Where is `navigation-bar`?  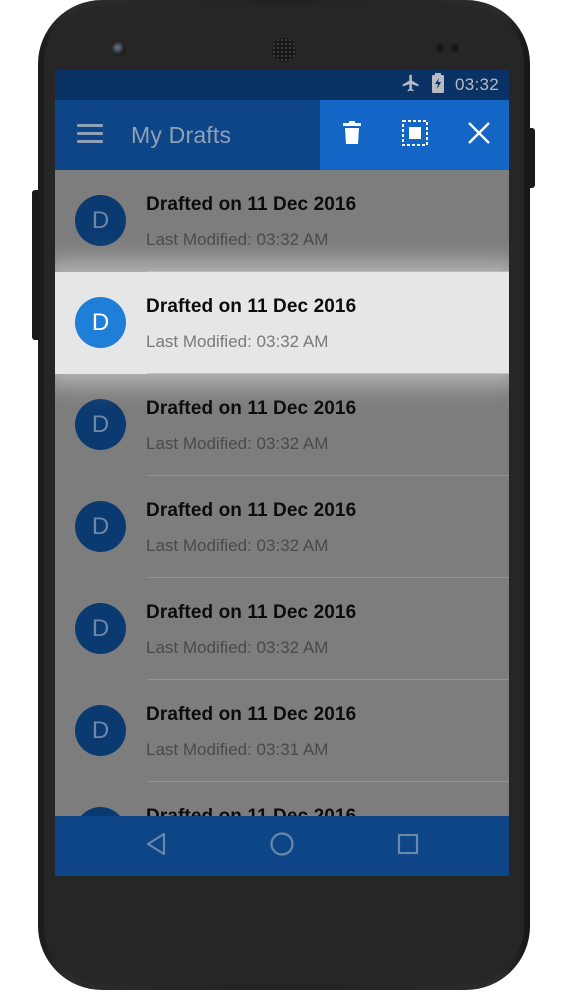
navigation-bar is located at coordinates (282, 846).